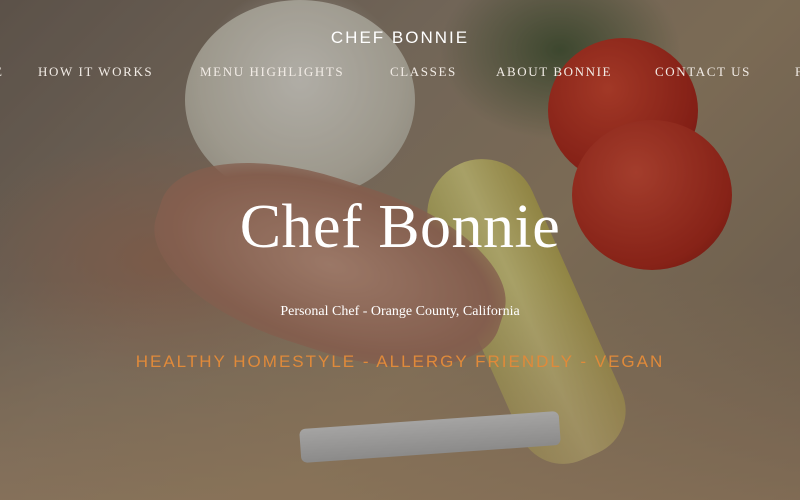 The image size is (800, 500). I want to click on nav-item-how-it-works: HOW IT WORKS, so click(95, 72).